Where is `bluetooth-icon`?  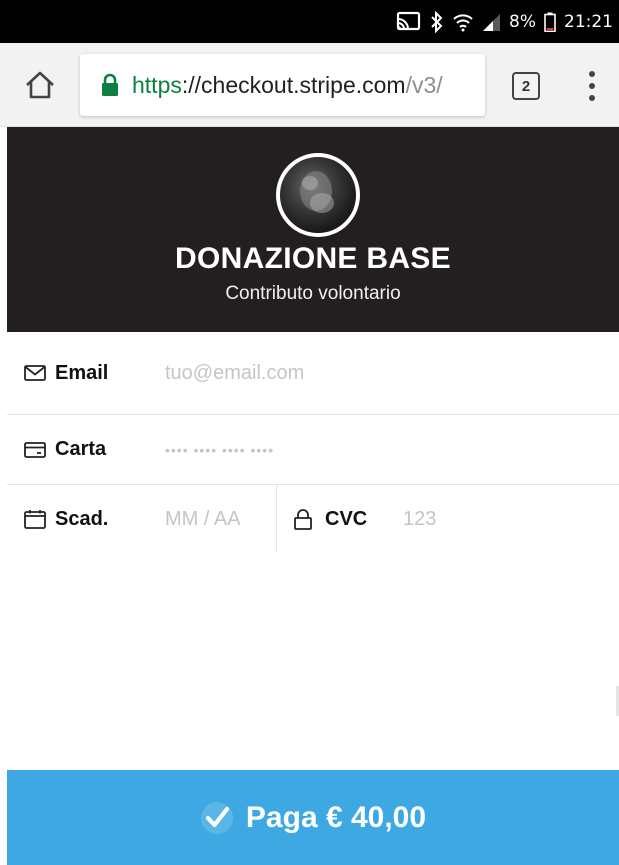 bluetooth-icon is located at coordinates (437, 21).